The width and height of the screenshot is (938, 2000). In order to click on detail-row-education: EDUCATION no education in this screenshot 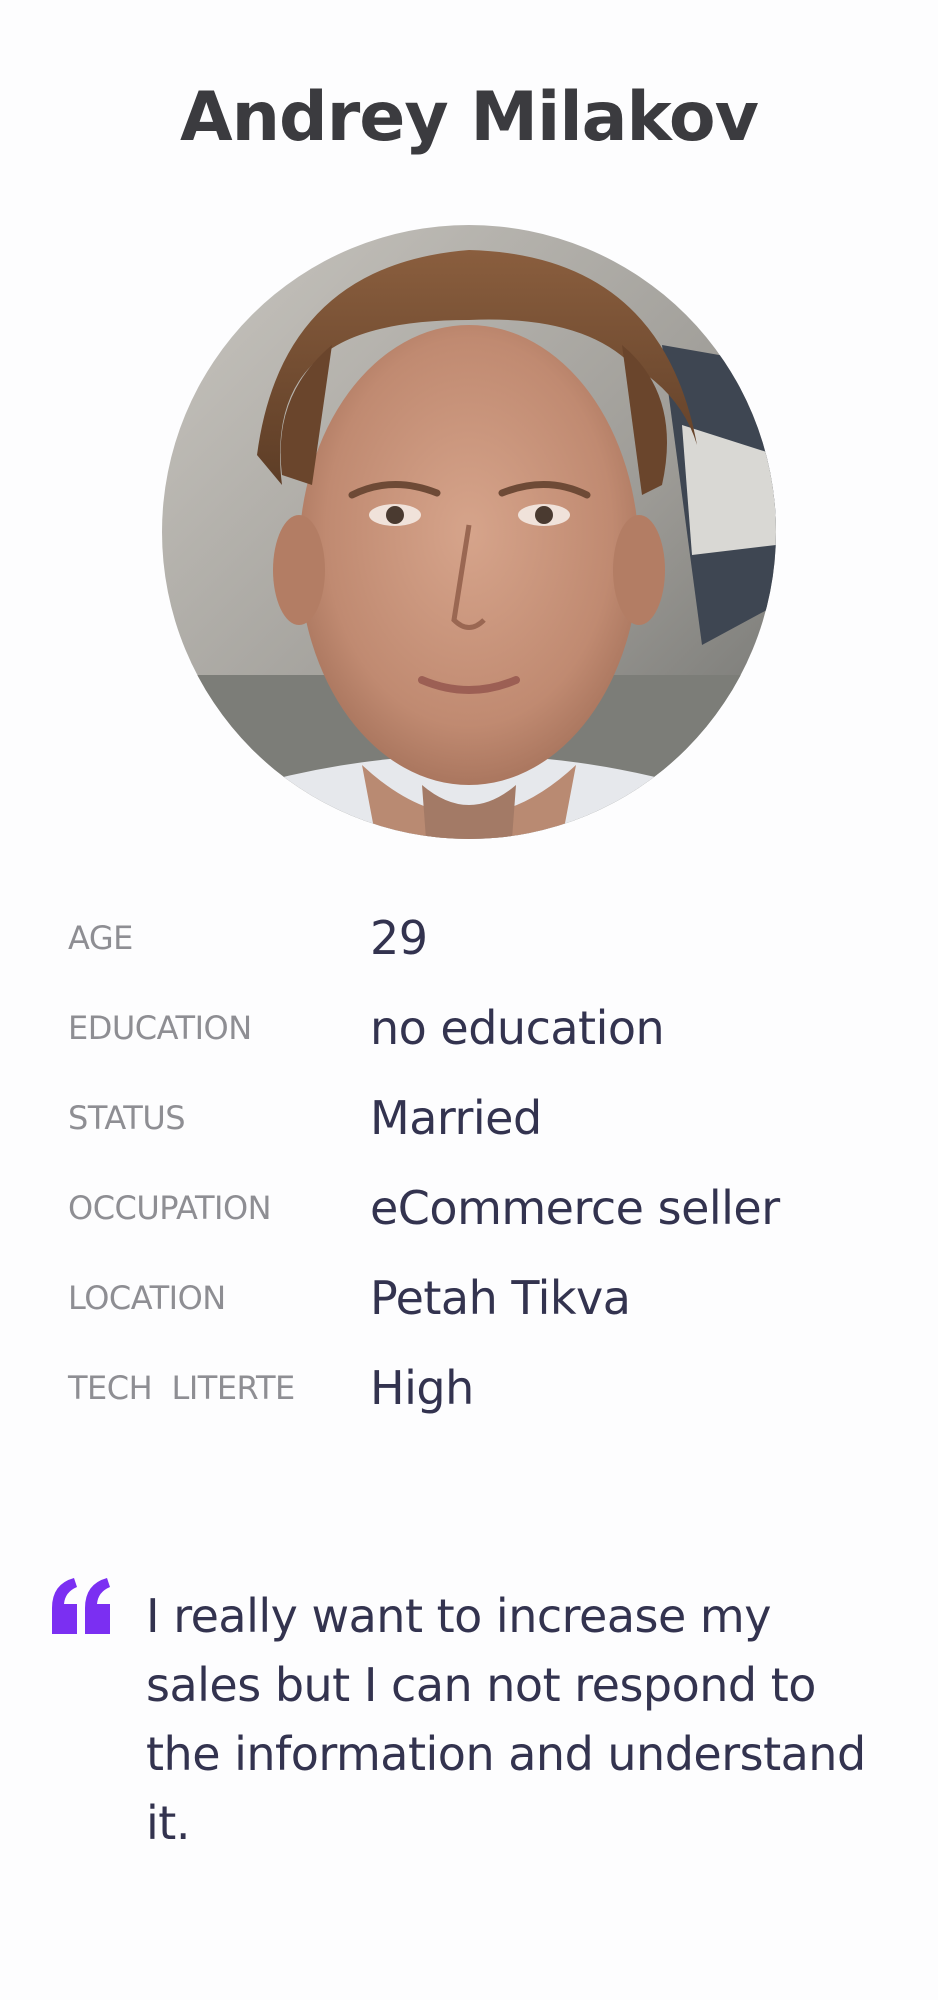, I will do `click(478, 1028)`.